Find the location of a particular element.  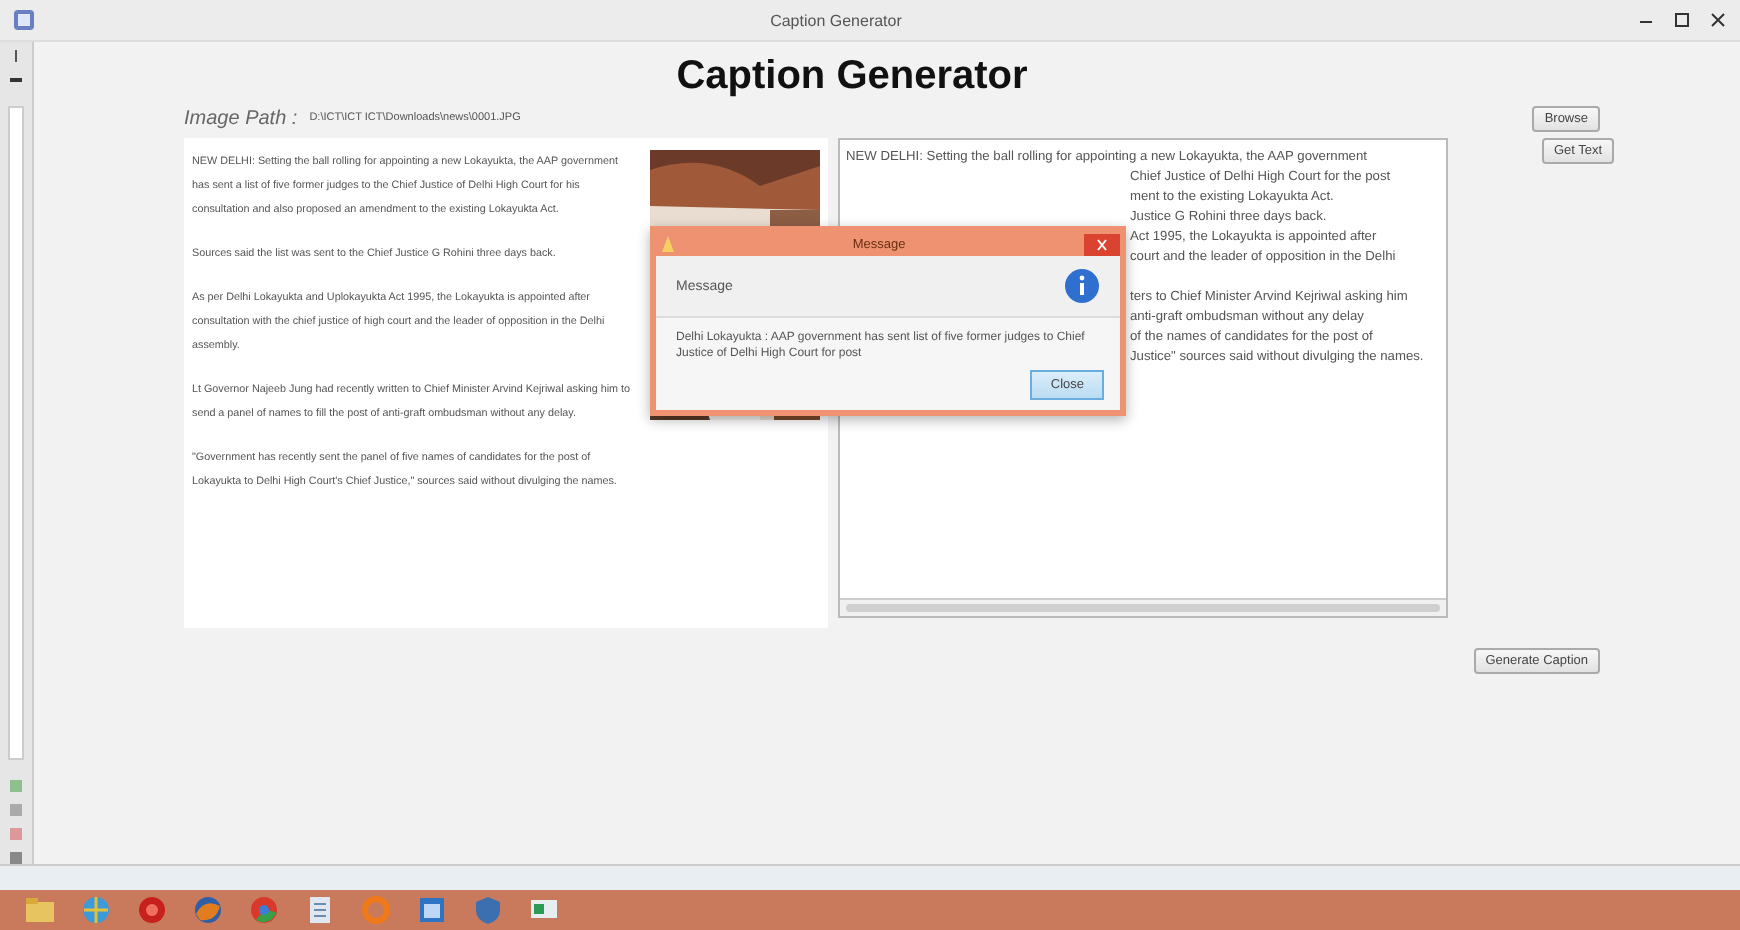

wheel-icon is located at coordinates (264, 910).